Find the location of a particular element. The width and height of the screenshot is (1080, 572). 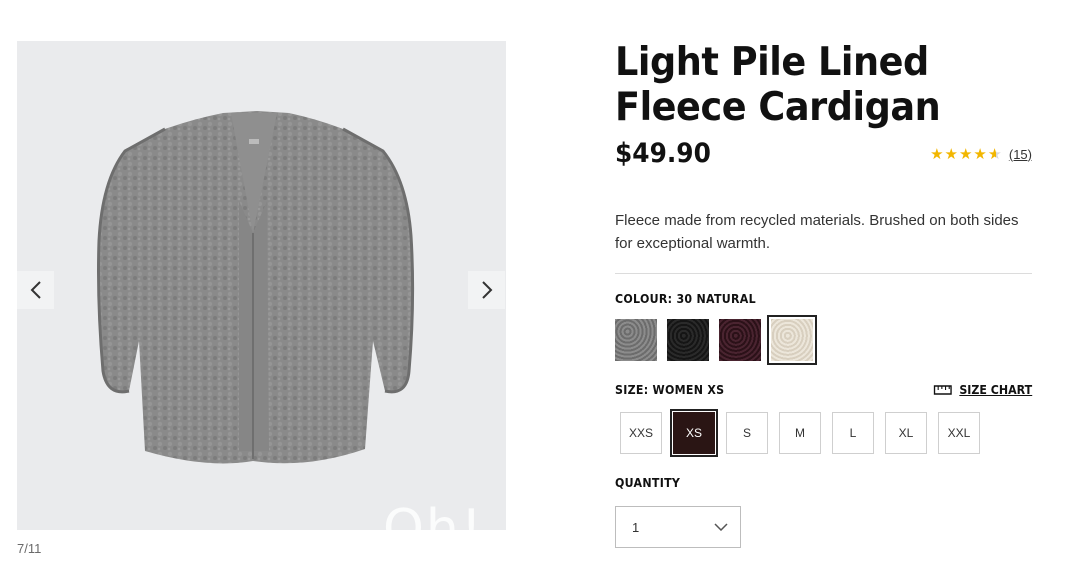

size-chart-link: SIZE CHART is located at coordinates (982, 390).